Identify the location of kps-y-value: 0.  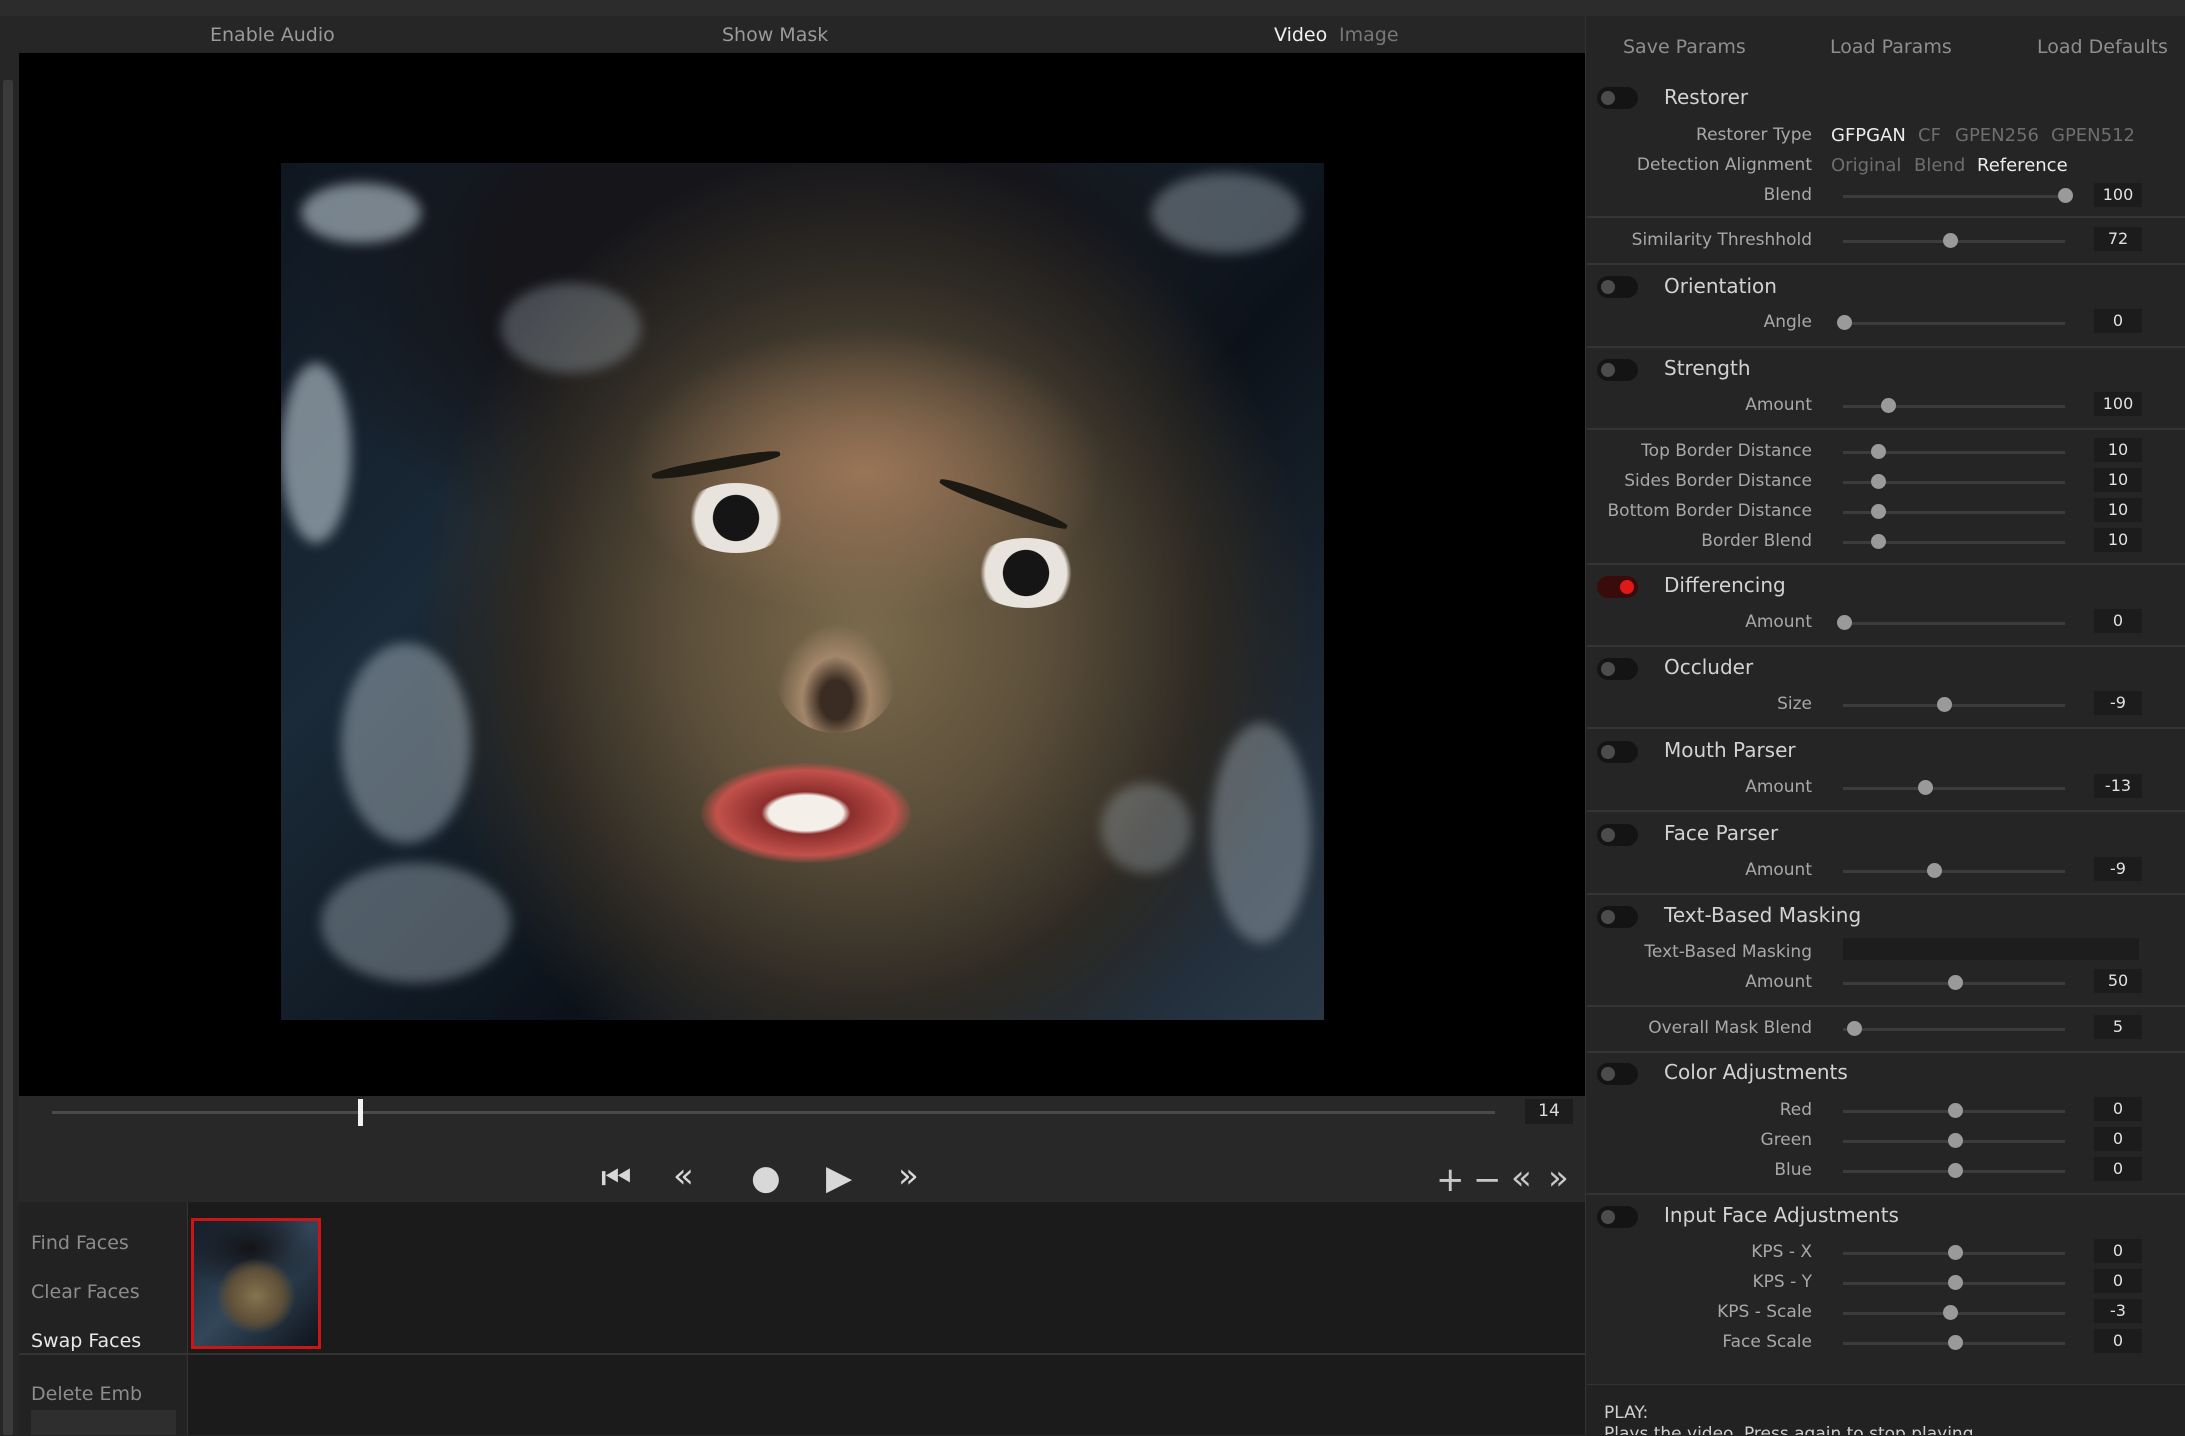
(2118, 1281).